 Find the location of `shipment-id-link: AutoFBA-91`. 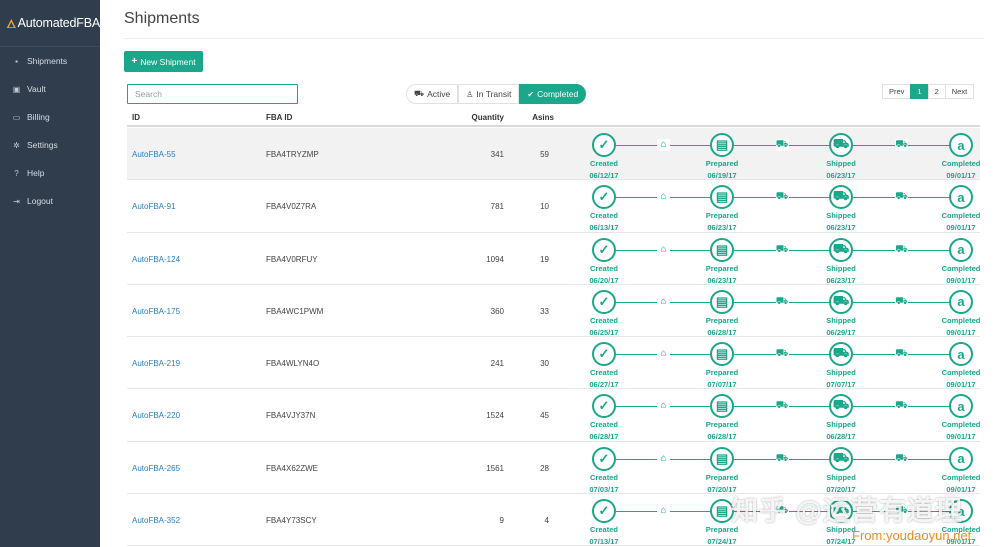

shipment-id-link: AutoFBA-91 is located at coordinates (154, 206).